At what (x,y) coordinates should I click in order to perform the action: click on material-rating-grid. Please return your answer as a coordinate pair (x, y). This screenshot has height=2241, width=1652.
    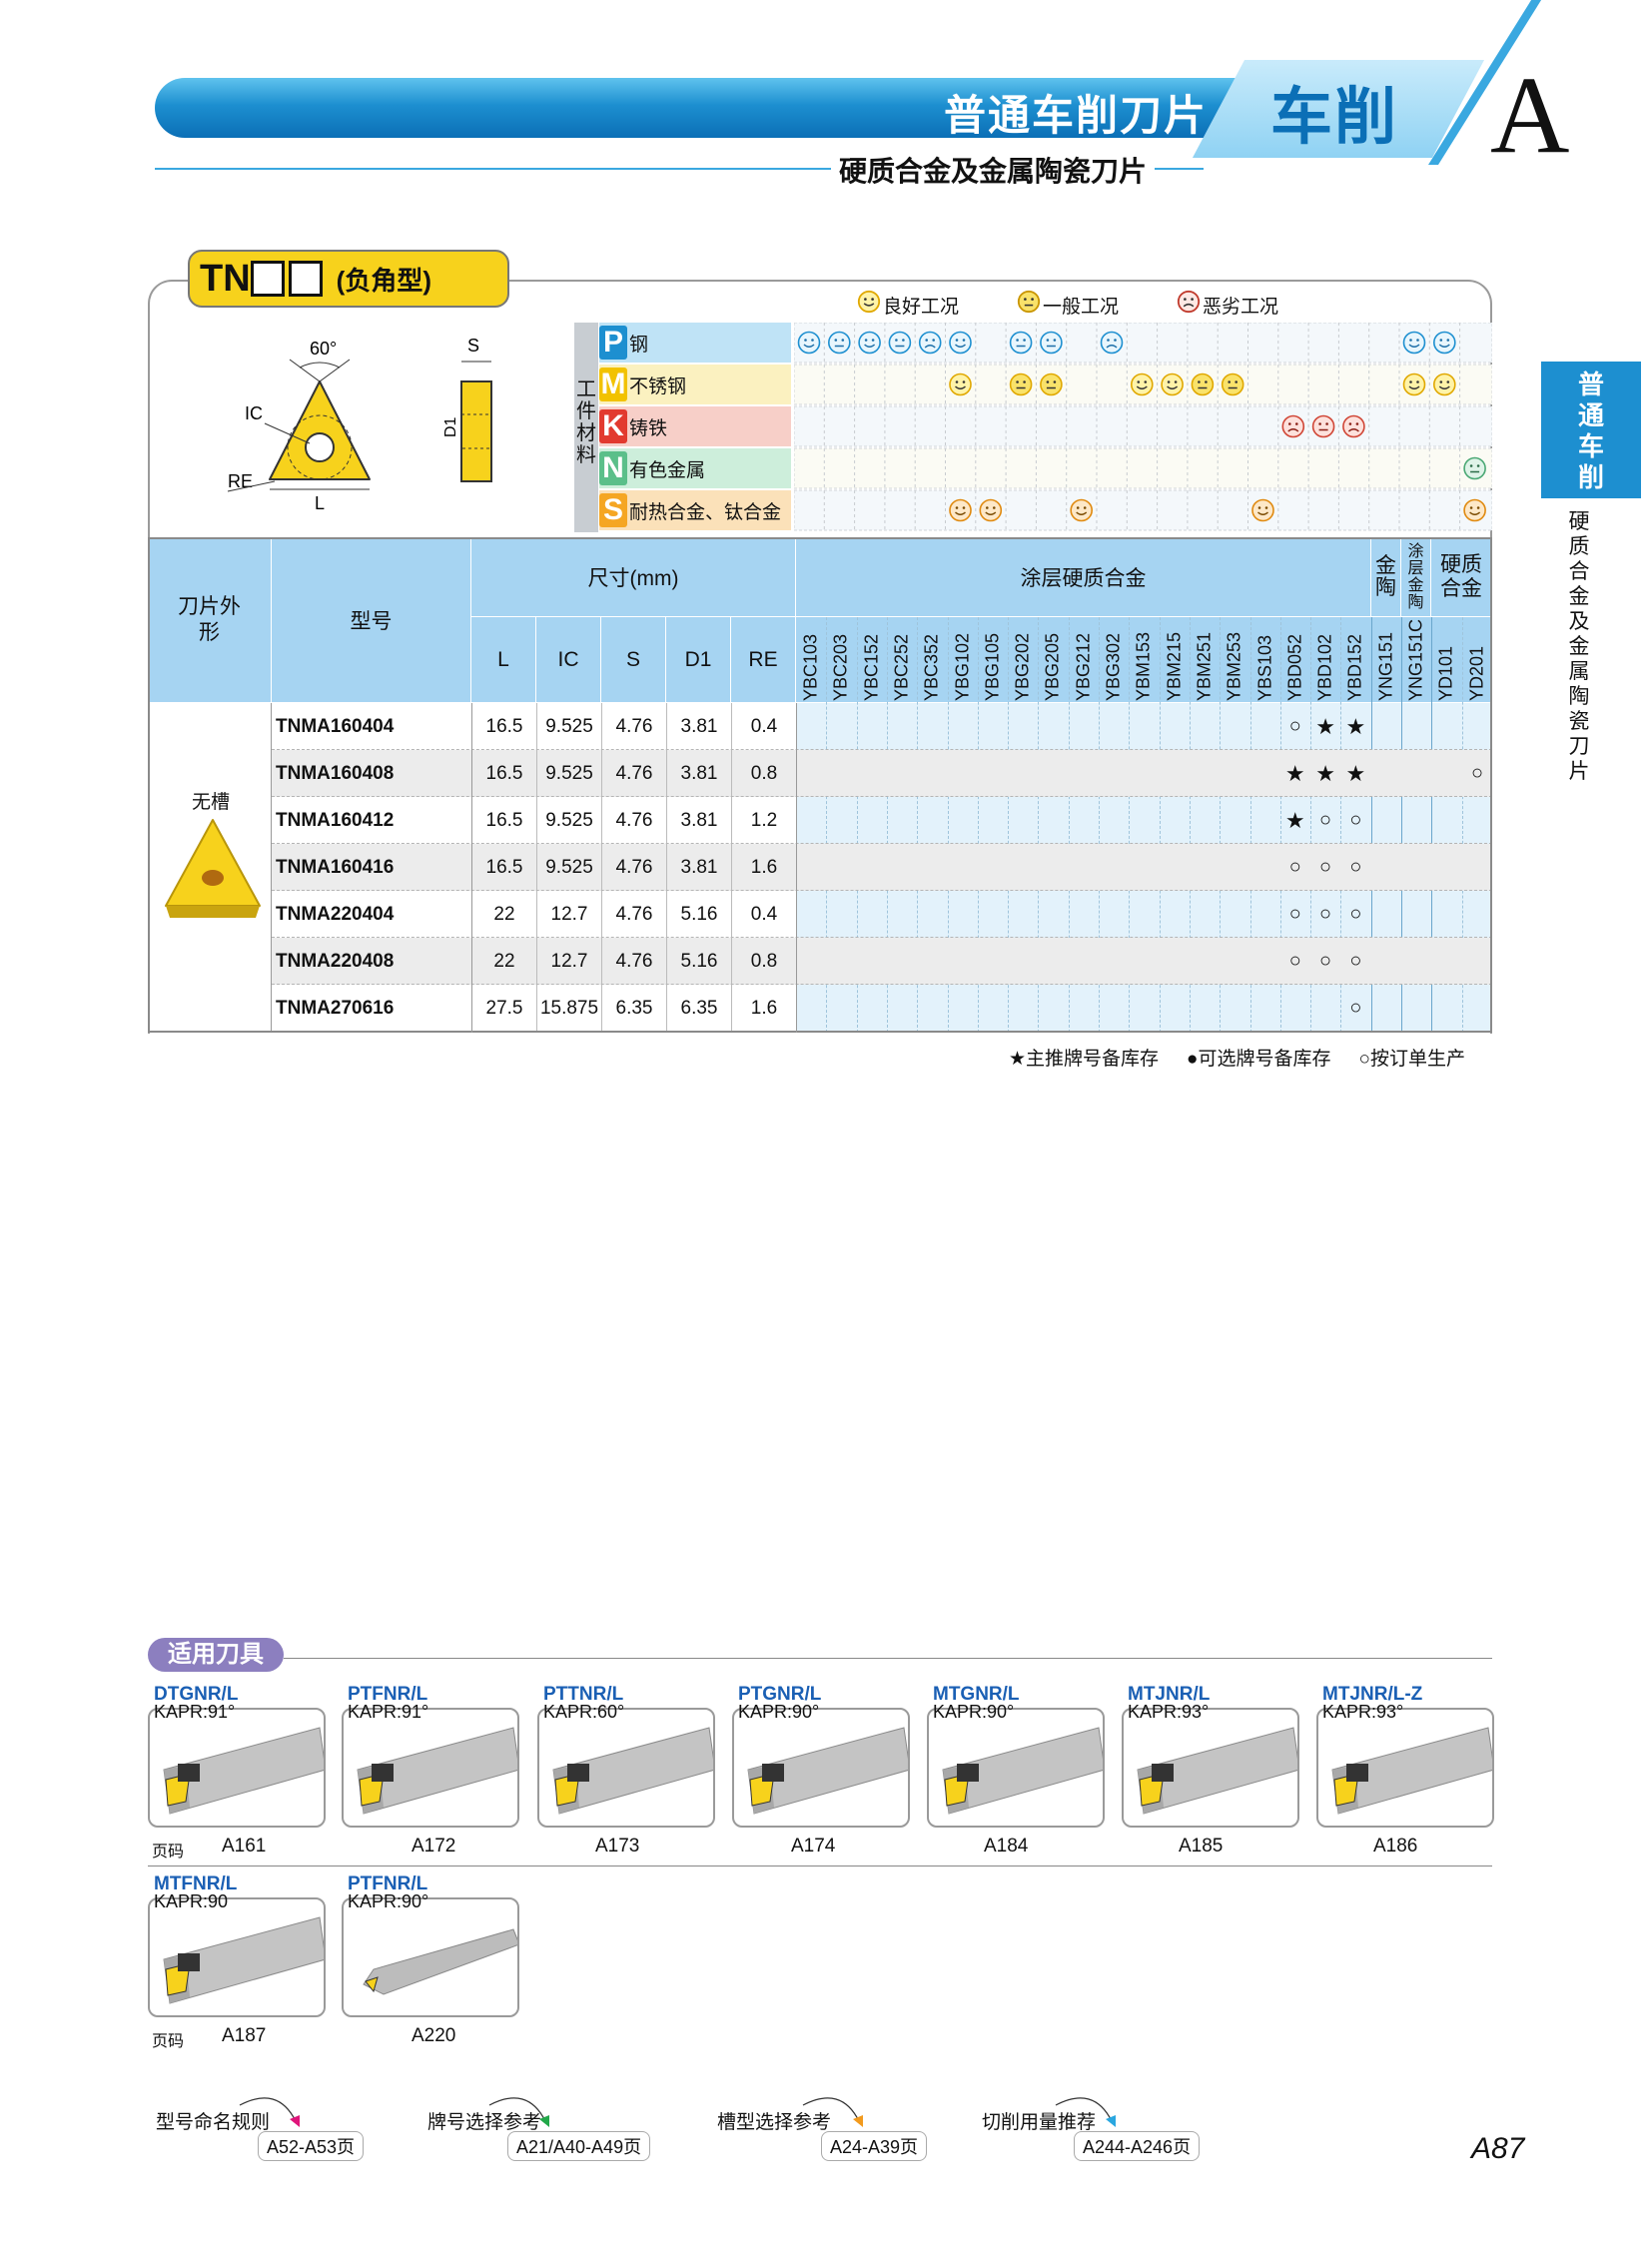
    Looking at the image, I should click on (1143, 428).